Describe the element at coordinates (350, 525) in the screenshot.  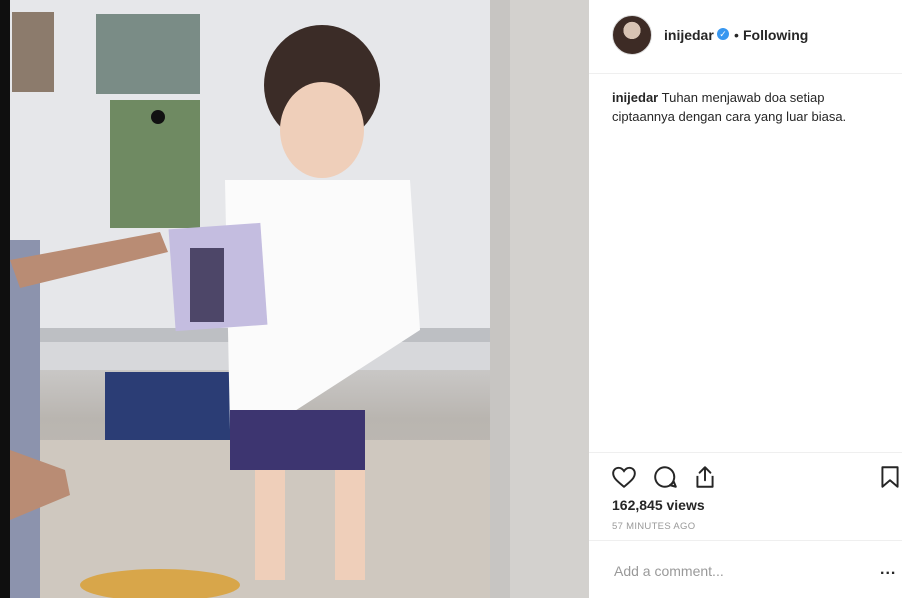
I see `child-leg-right` at that location.